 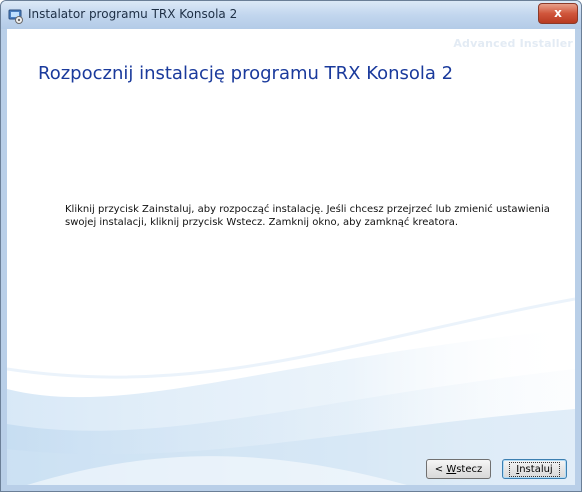 I want to click on close-icon: x, so click(x=558, y=13).